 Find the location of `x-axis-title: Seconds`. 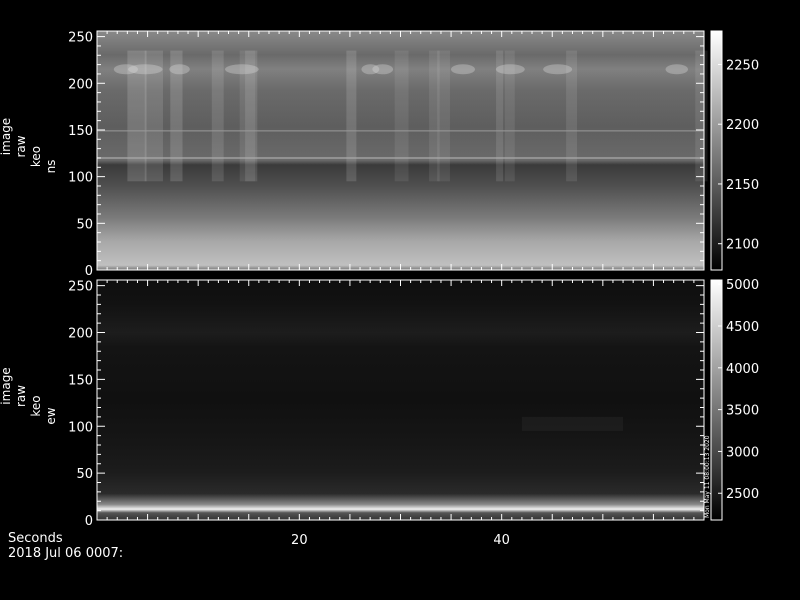

x-axis-title: Seconds is located at coordinates (35, 538).